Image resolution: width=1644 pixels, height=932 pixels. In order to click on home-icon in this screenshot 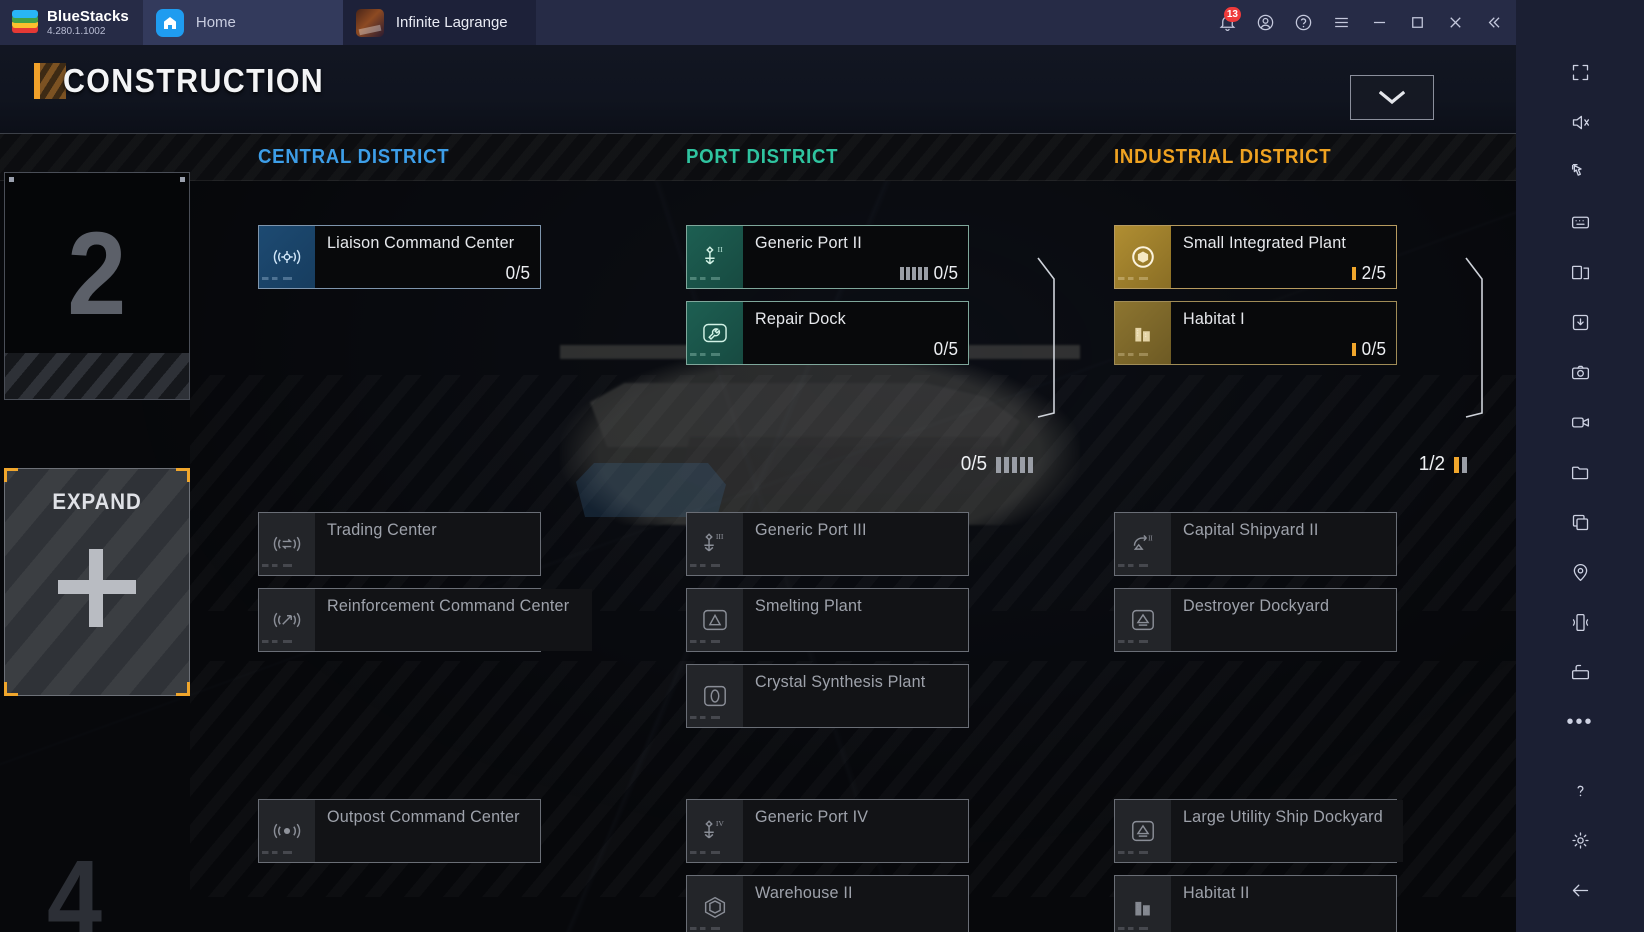, I will do `click(169, 22)`.